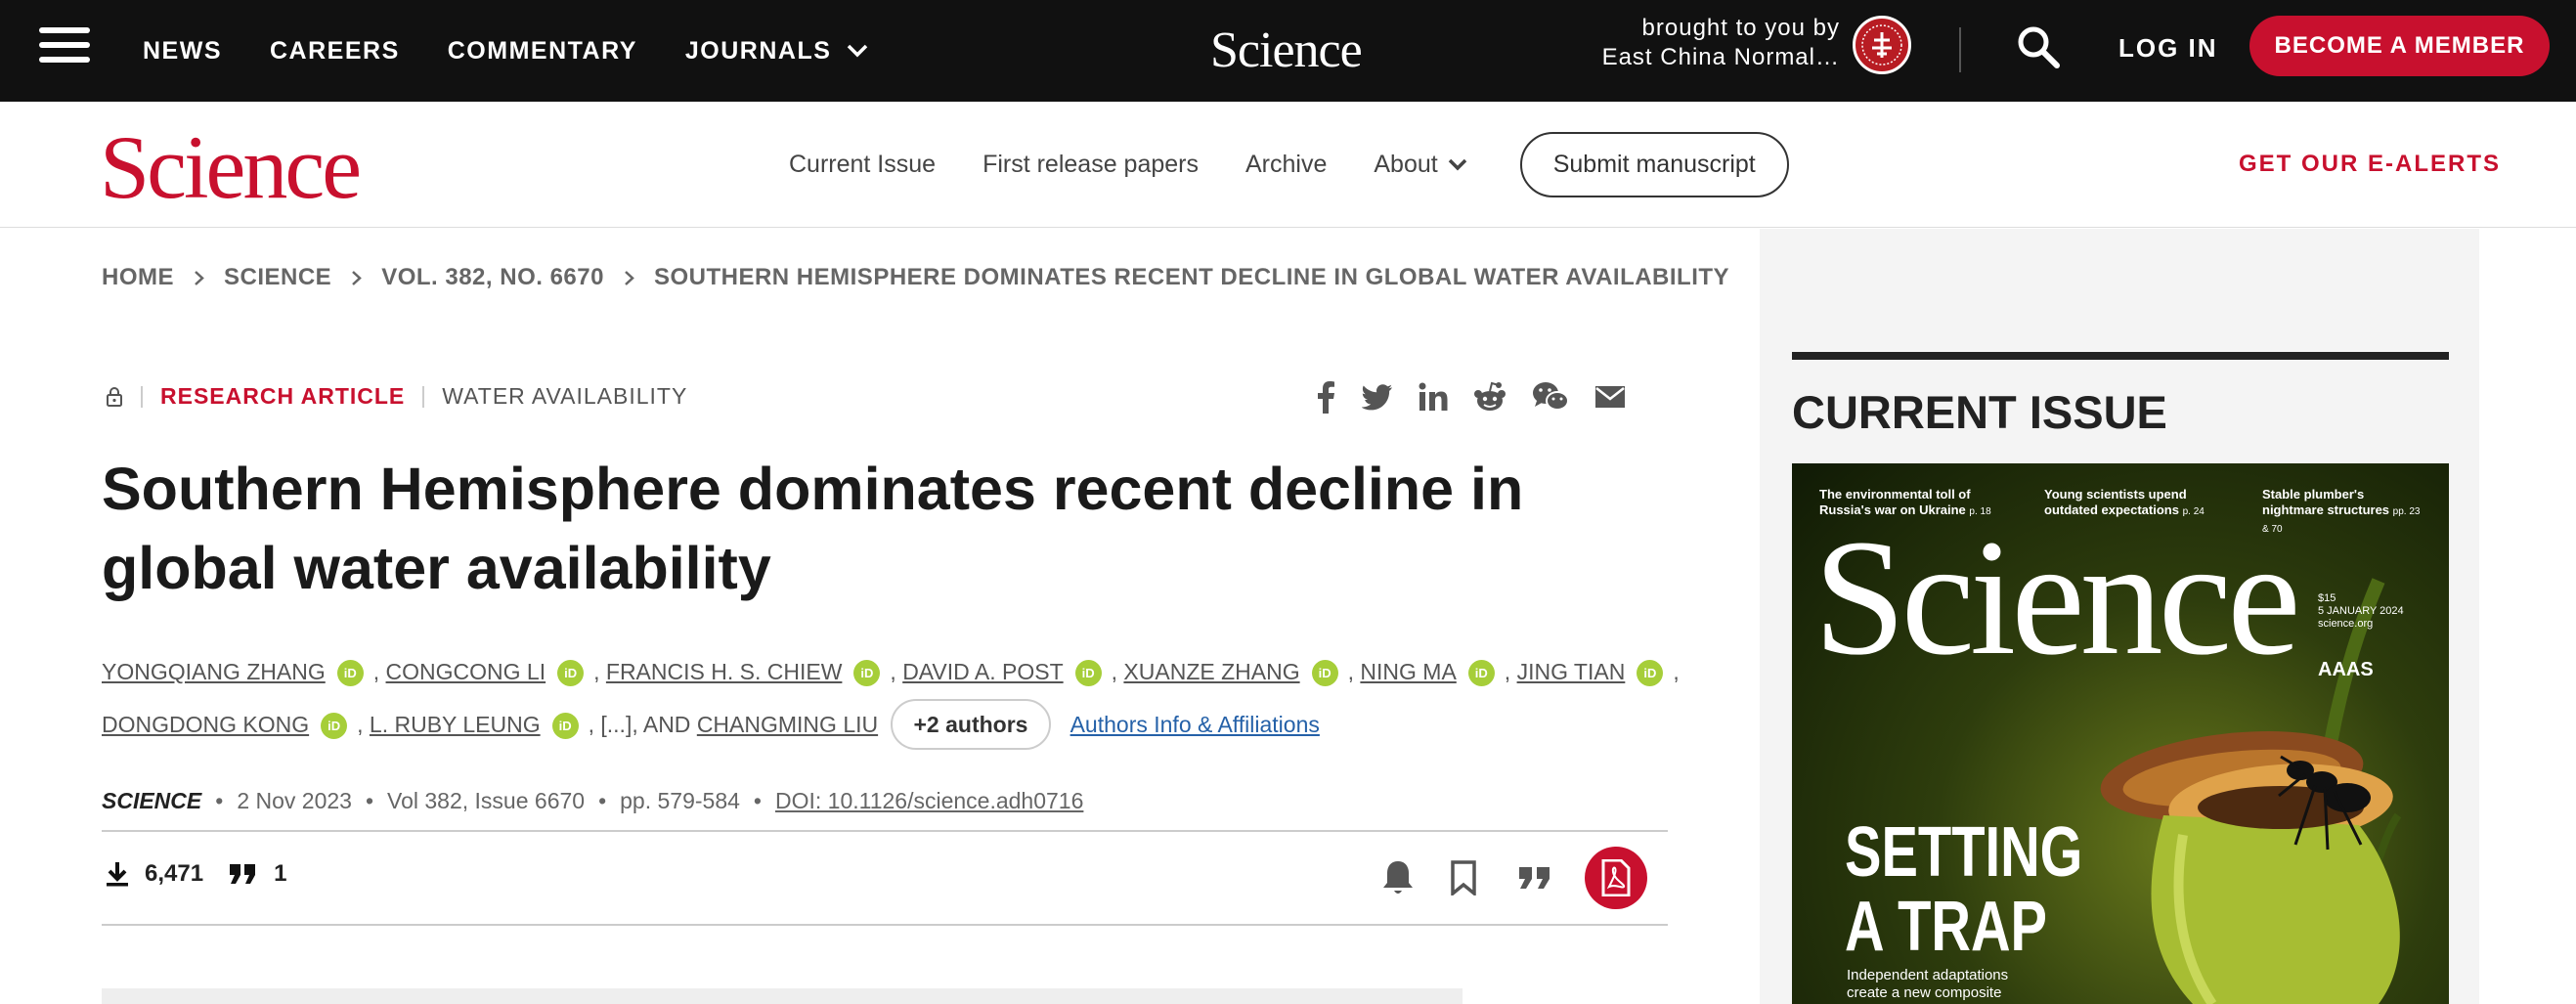  What do you see at coordinates (335, 51) in the screenshot?
I see `nav-careers: CAREERS` at bounding box center [335, 51].